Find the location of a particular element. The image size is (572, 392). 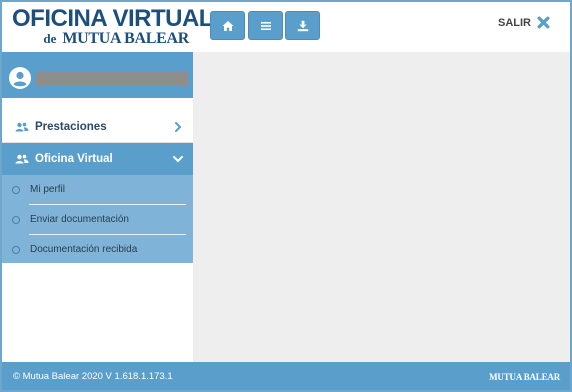

header: OFICINA VIRTUAL de MUTUA BALEAR SALIR is located at coordinates (286, 27).